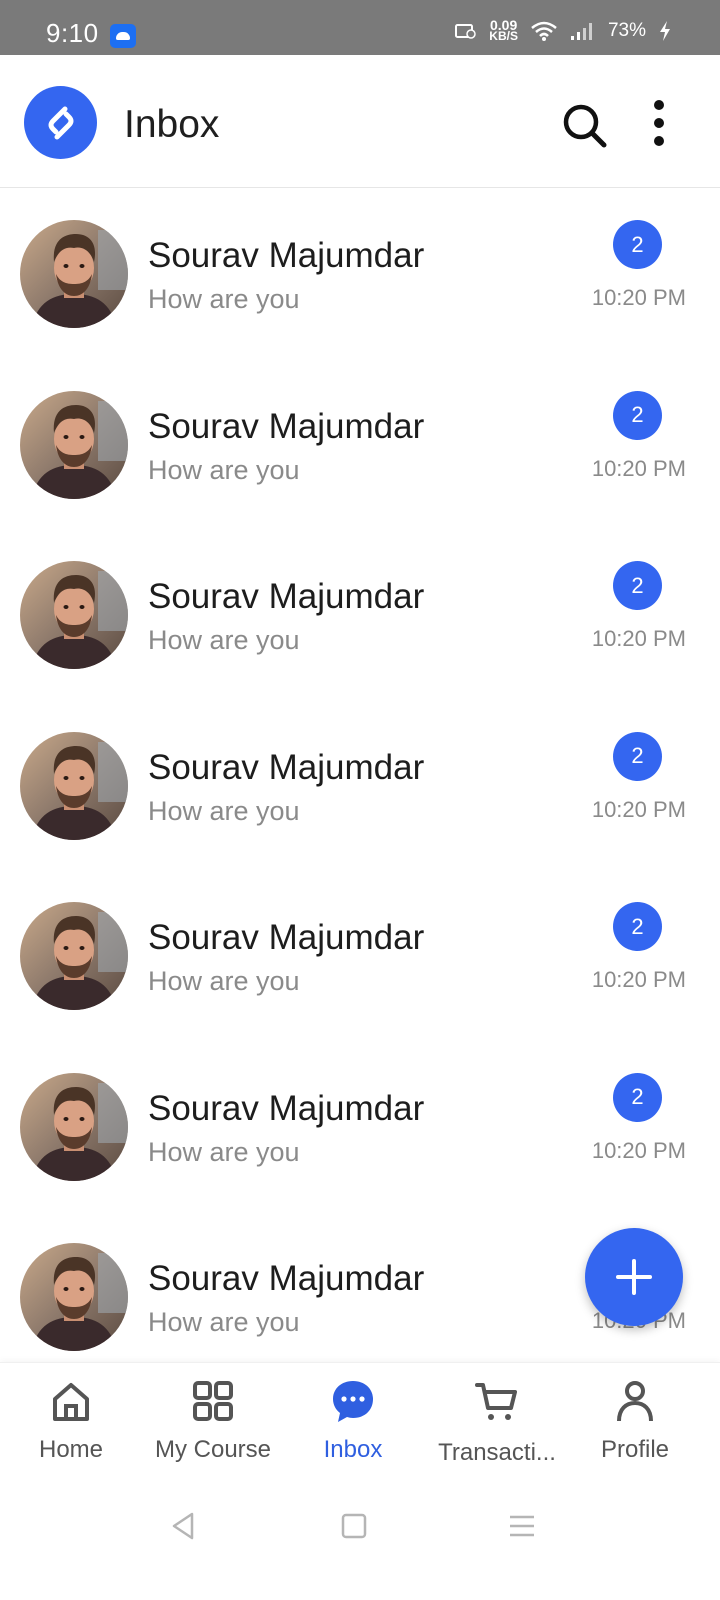 The width and height of the screenshot is (720, 1600). Describe the element at coordinates (466, 31) in the screenshot. I see `data-saver-icon` at that location.